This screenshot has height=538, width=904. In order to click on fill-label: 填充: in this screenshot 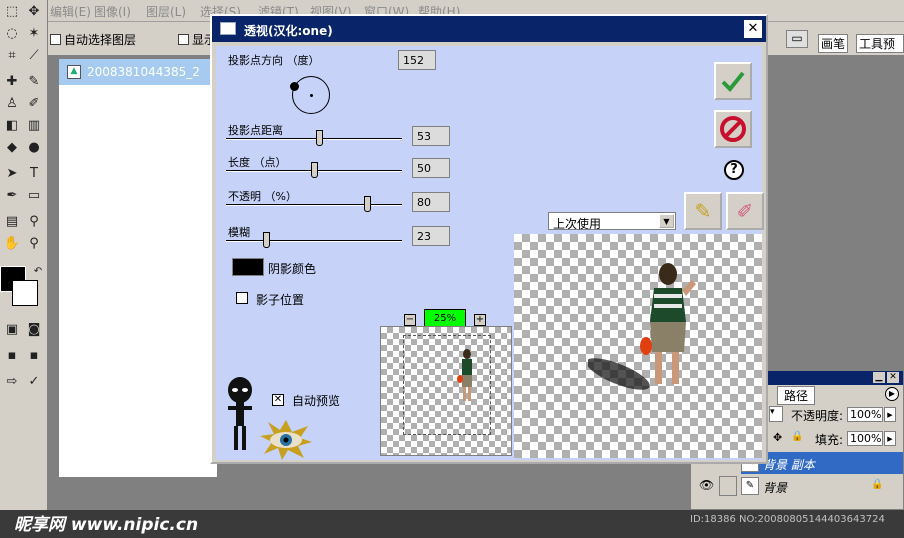, I will do `click(829, 440)`.